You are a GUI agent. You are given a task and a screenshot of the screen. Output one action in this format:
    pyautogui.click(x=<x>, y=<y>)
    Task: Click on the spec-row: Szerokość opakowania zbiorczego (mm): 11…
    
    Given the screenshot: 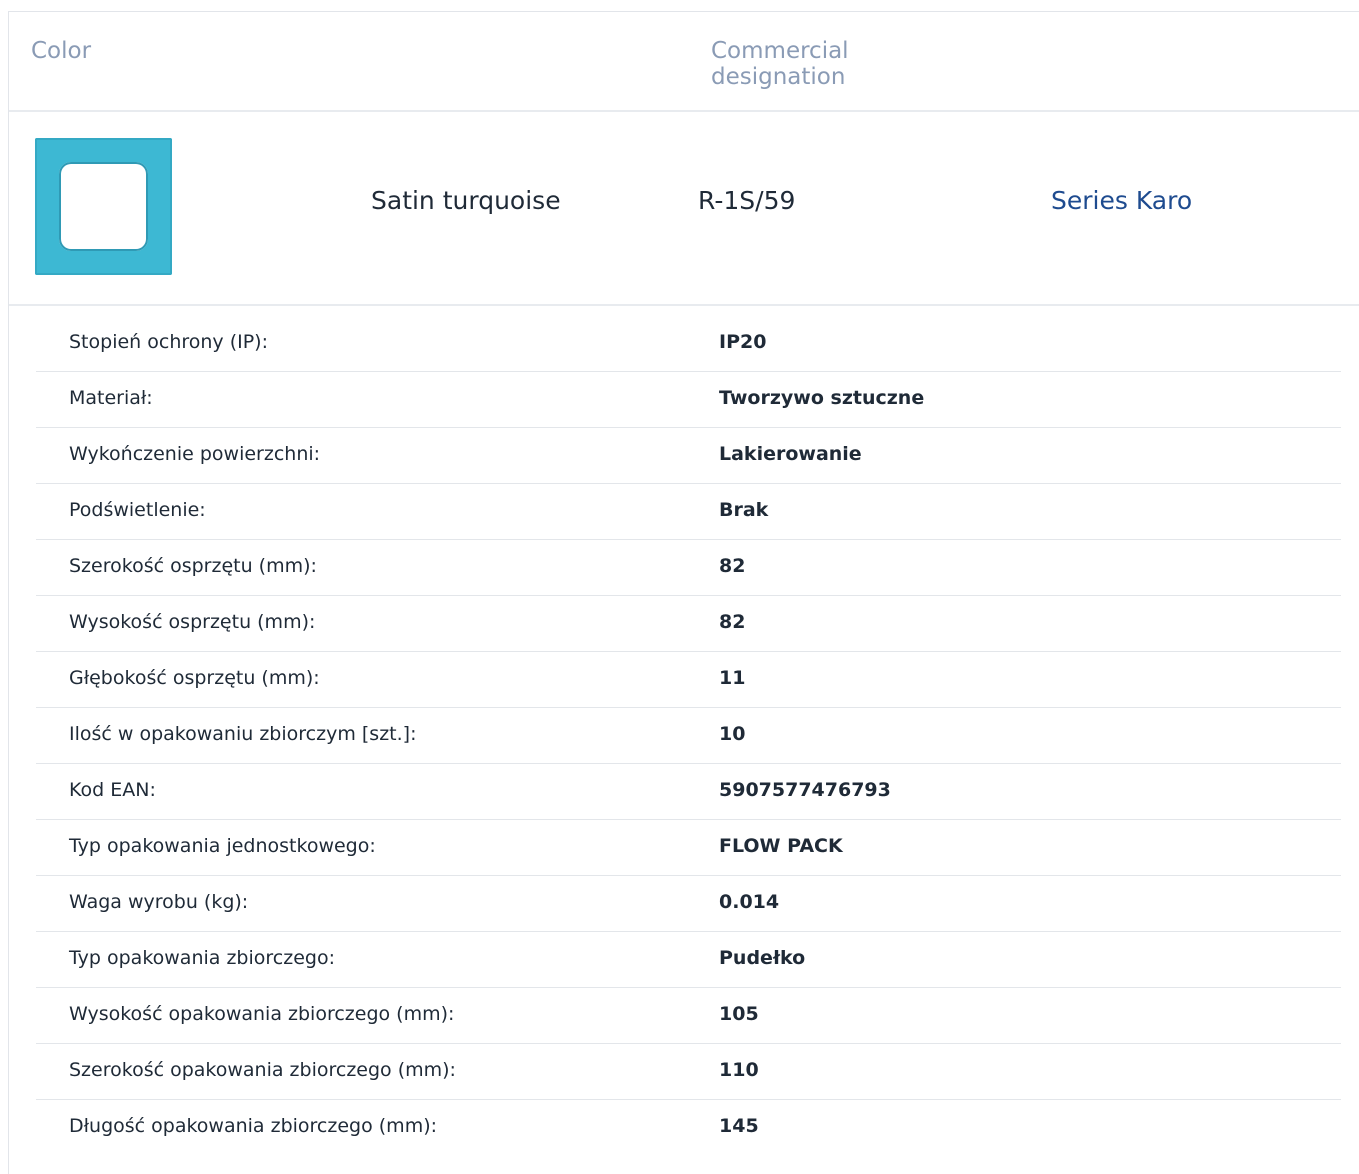 What is the action you would take?
    pyautogui.click(x=688, y=1072)
    